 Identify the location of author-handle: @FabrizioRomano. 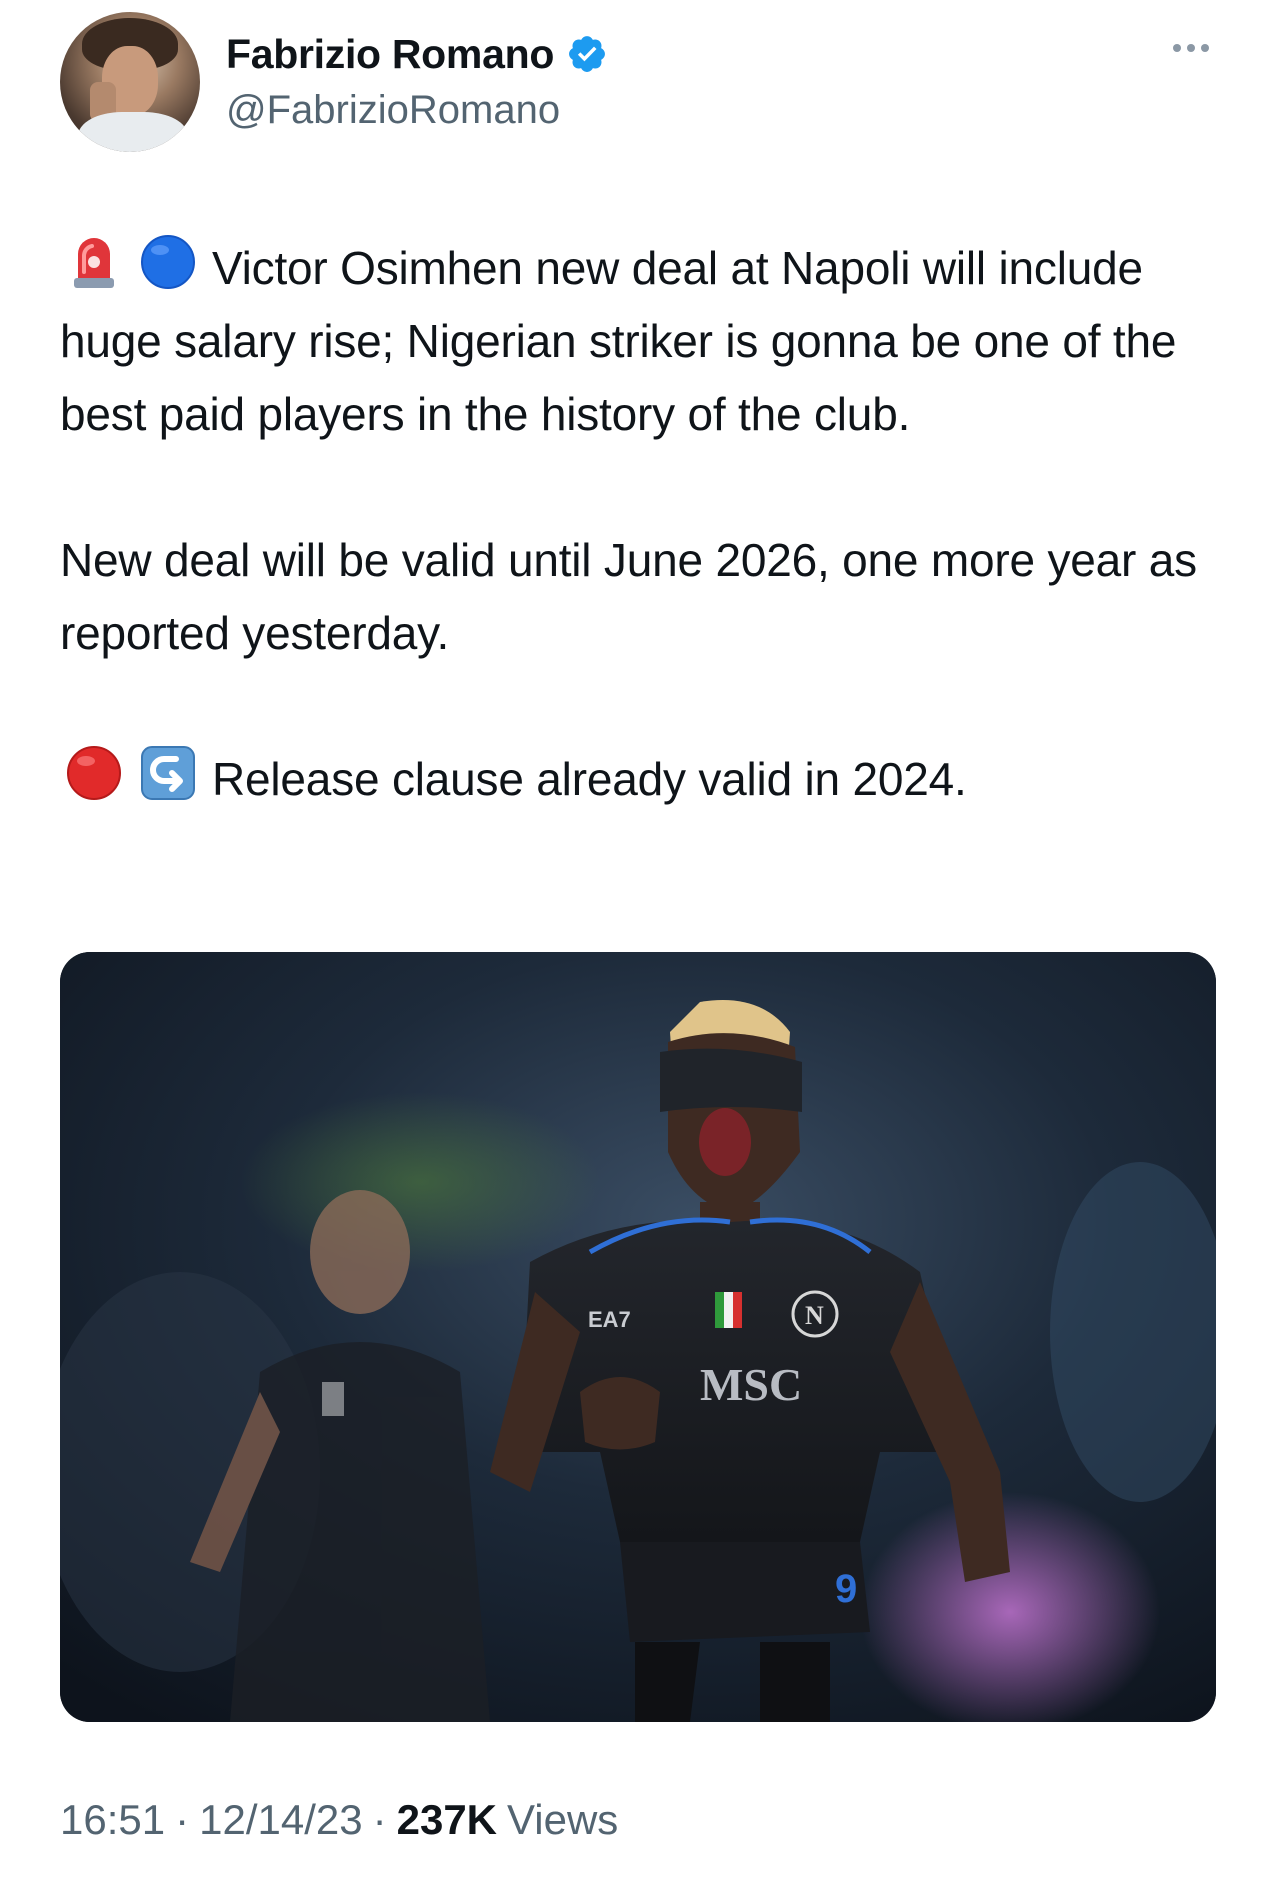
(393, 110).